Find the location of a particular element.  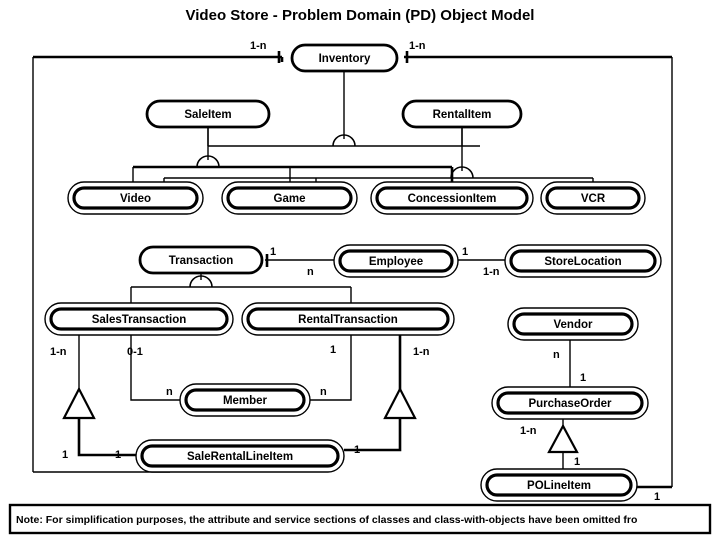

class-box-saleitem: SaleItem is located at coordinates (208, 114).